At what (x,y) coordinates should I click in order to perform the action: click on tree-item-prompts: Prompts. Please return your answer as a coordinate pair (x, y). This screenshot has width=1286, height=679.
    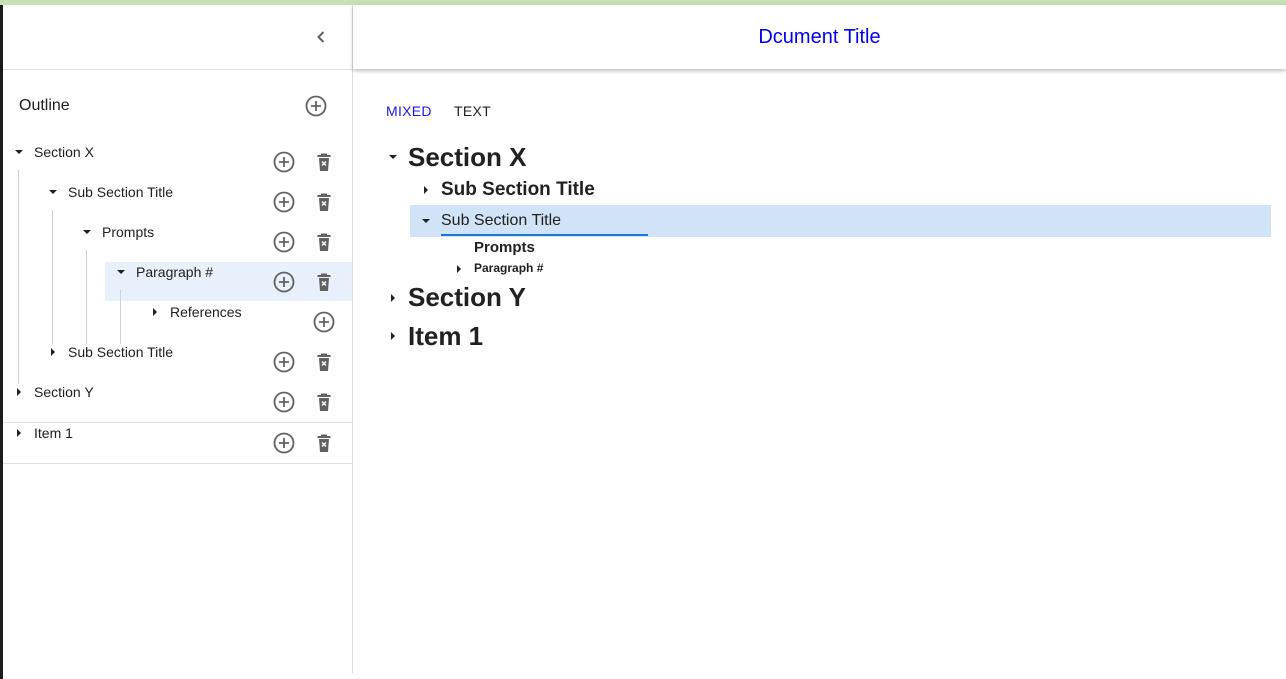
    Looking at the image, I should click on (128, 232).